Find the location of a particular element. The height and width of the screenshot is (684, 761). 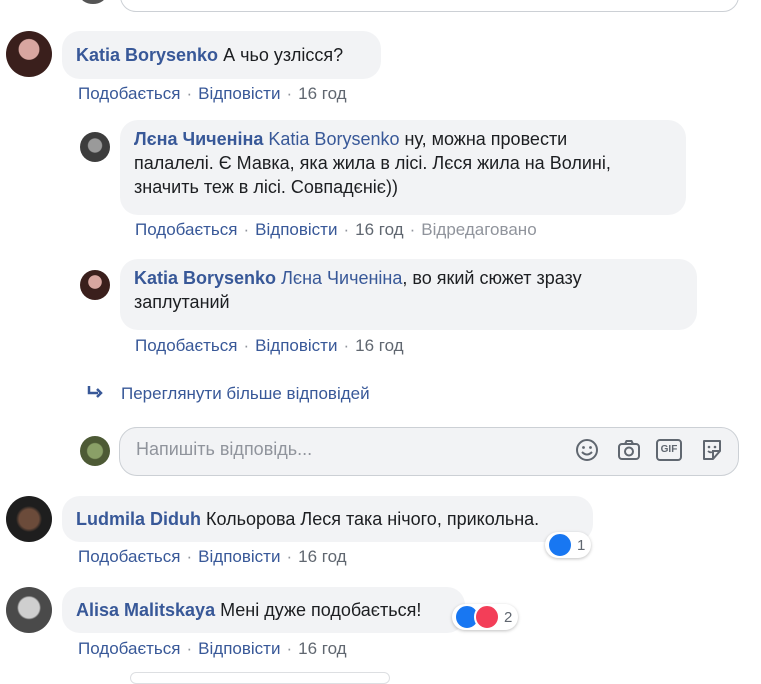

reactions-summary: 1 is located at coordinates (568, 545).